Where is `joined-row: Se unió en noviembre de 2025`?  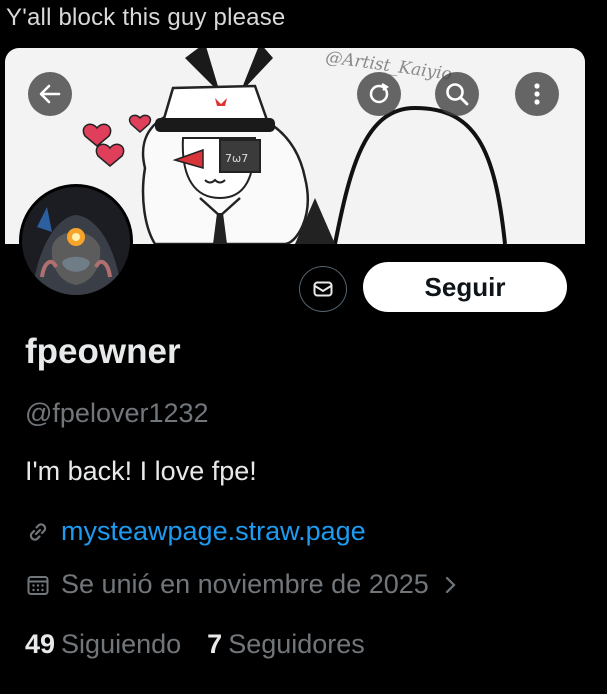
joined-row: Se unió en noviembre de 2025 is located at coordinates (242, 584).